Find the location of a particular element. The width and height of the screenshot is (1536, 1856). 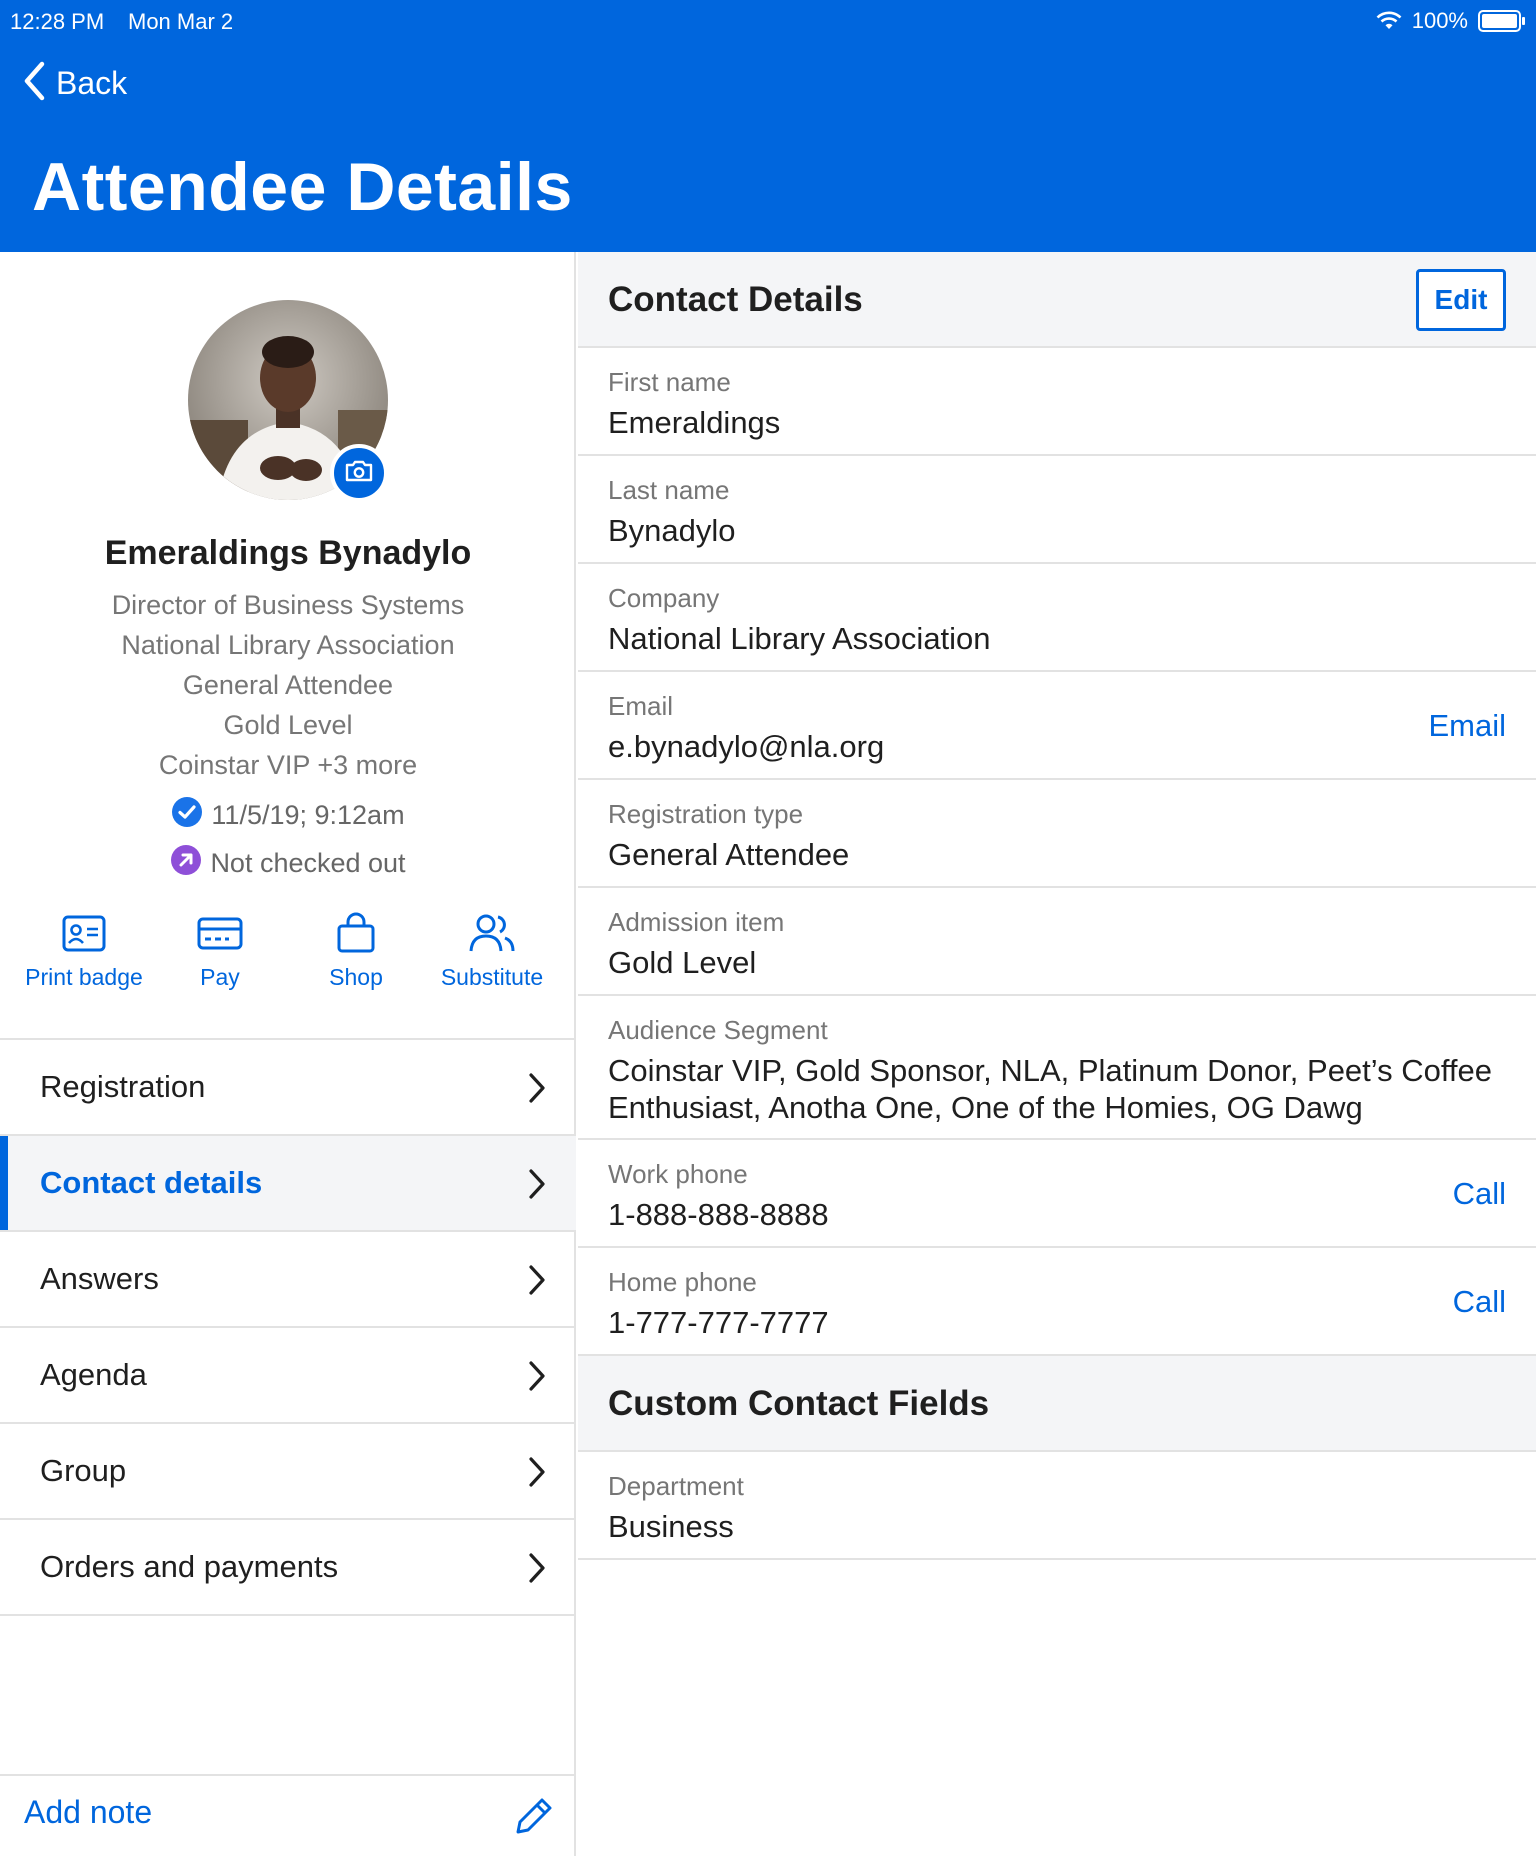

custom-fields-header: Custom Contact Fields is located at coordinates (1057, 1404).